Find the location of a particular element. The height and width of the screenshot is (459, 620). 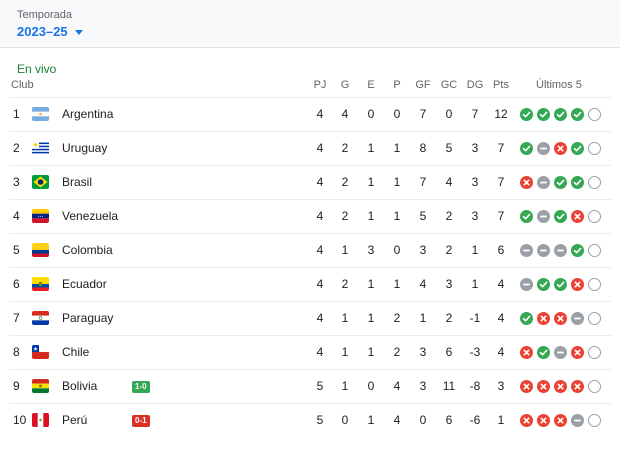

team-name: Argentina is located at coordinates (87, 114).